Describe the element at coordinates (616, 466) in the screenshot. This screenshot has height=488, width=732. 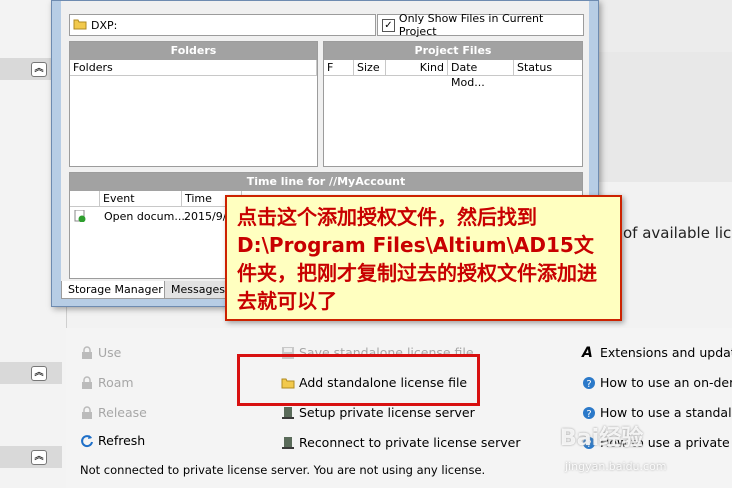
I see `watermark-url: jingyan.baidu.com` at that location.